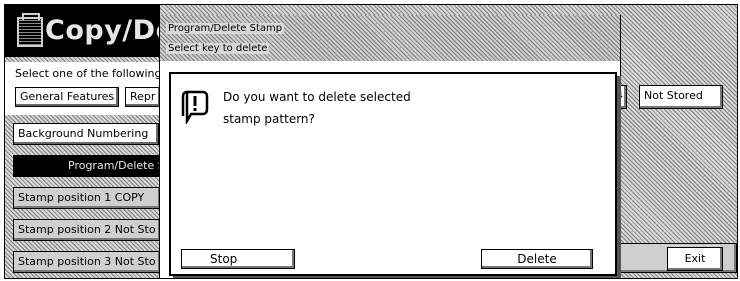  I want to click on dialog-message-line-2: stamp pattern?, so click(269, 119).